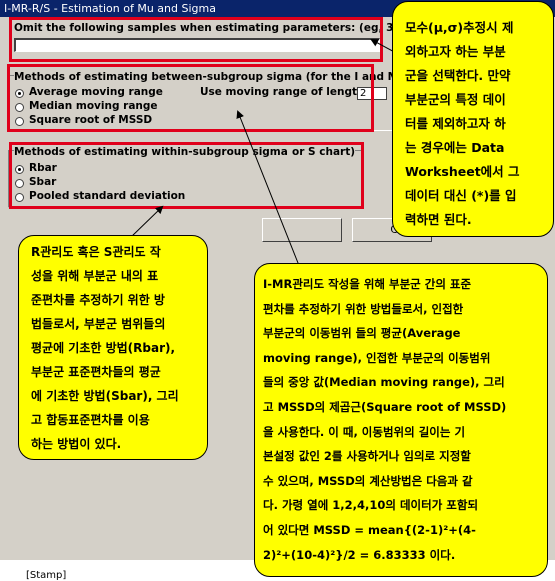 The height and width of the screenshot is (581, 555). Describe the element at coordinates (459, 27) in the screenshot. I see `omit-note-line: 모수(μ,σ)추정시 제` at that location.